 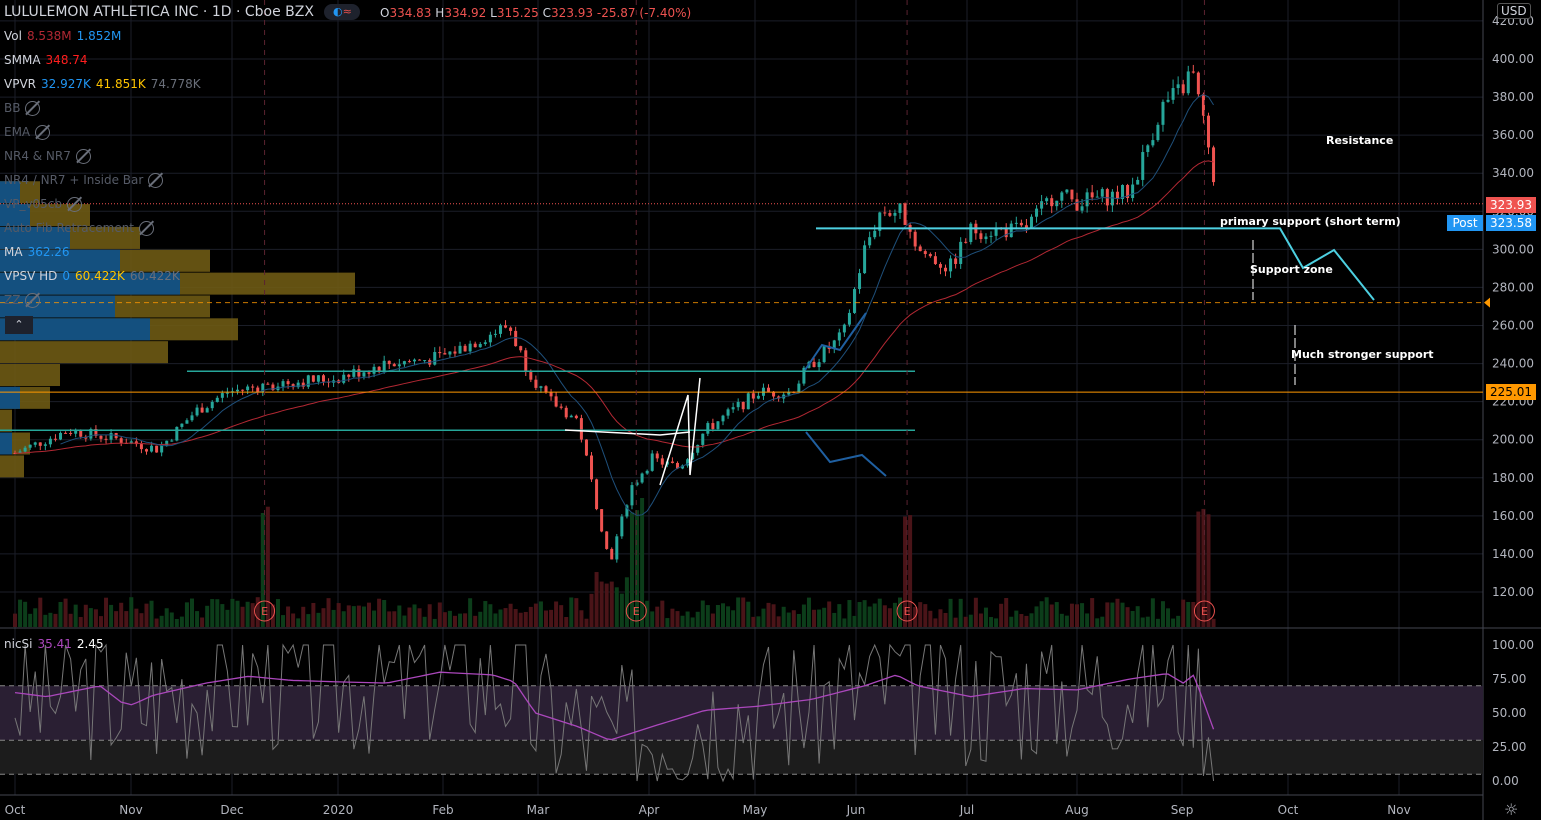 I want to click on legend-ma: MA 362.26, so click(x=39, y=252).